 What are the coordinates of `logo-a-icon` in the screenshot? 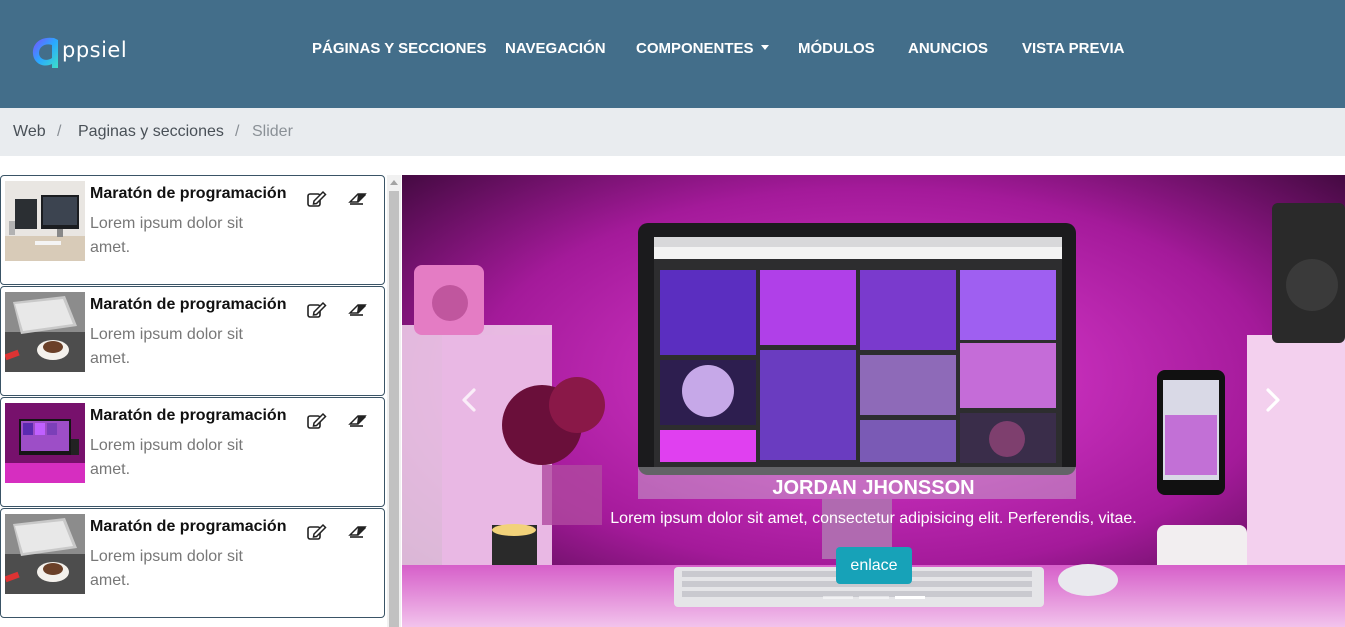 It's located at (45, 52).